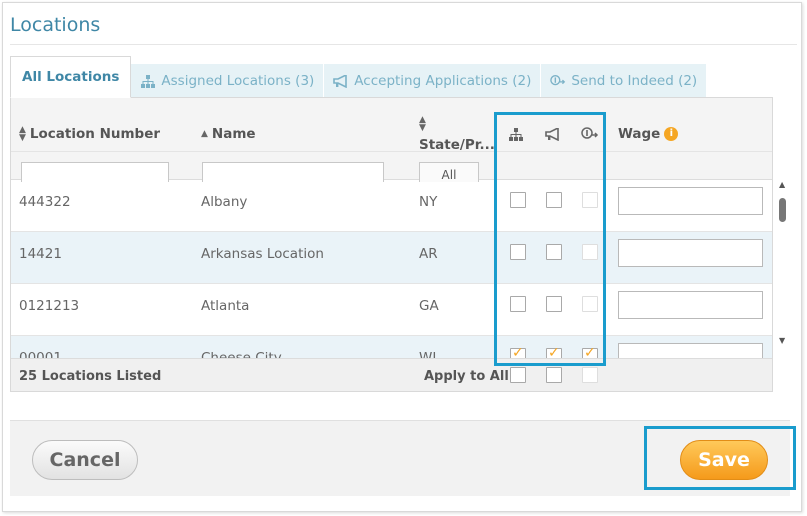 Image resolution: width=807 pixels, height=516 pixels. I want to click on header-assigned, so click(516, 136).